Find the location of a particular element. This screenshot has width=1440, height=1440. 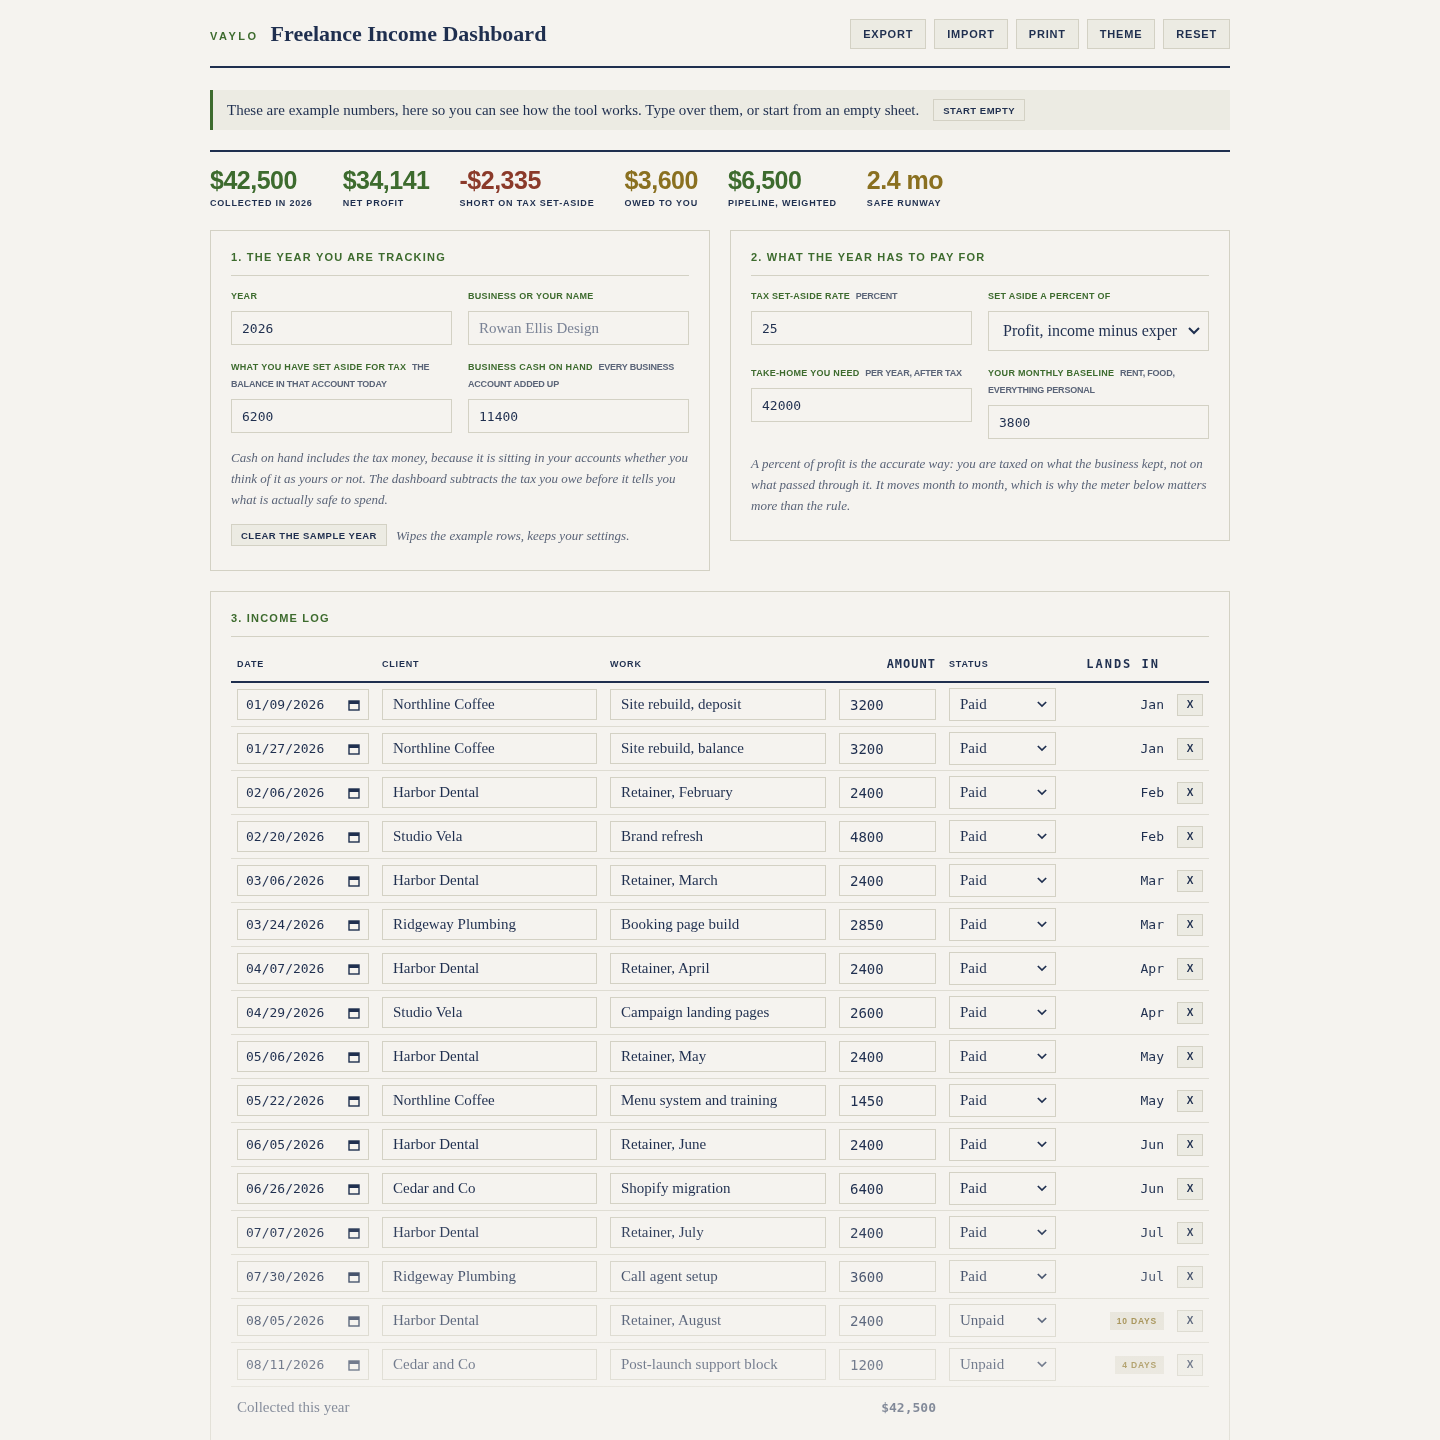

date-field: 05/22/2026 is located at coordinates (303, 1100).